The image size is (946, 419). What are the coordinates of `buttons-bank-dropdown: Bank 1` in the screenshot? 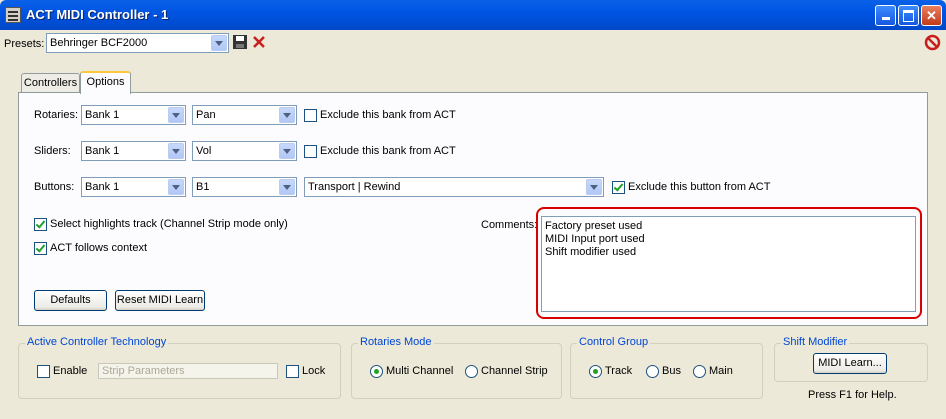 It's located at (133, 187).